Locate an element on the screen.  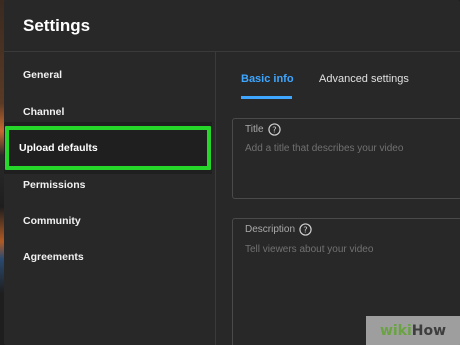
description-field-label: Description ? is located at coordinates (278, 229).